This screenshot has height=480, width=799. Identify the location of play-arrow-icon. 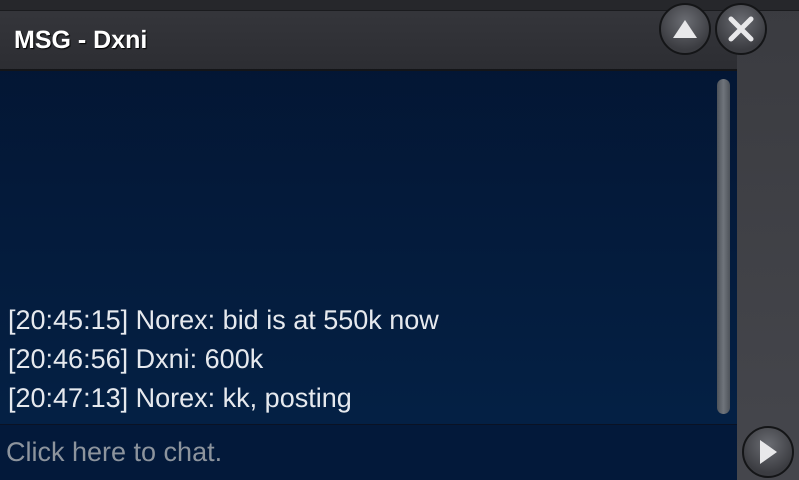
(768, 452).